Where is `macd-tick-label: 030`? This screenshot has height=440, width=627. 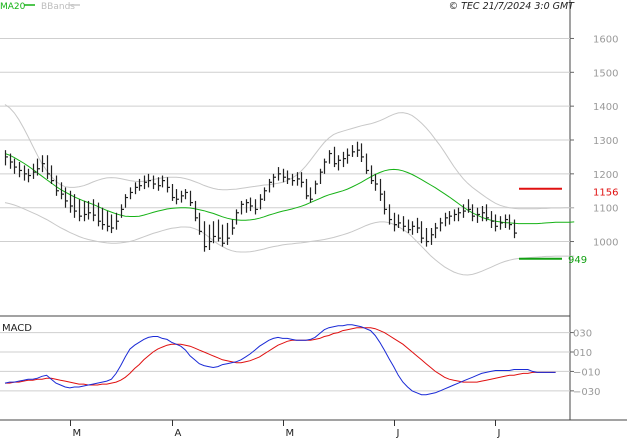 macd-tick-label: 030 is located at coordinates (582, 334).